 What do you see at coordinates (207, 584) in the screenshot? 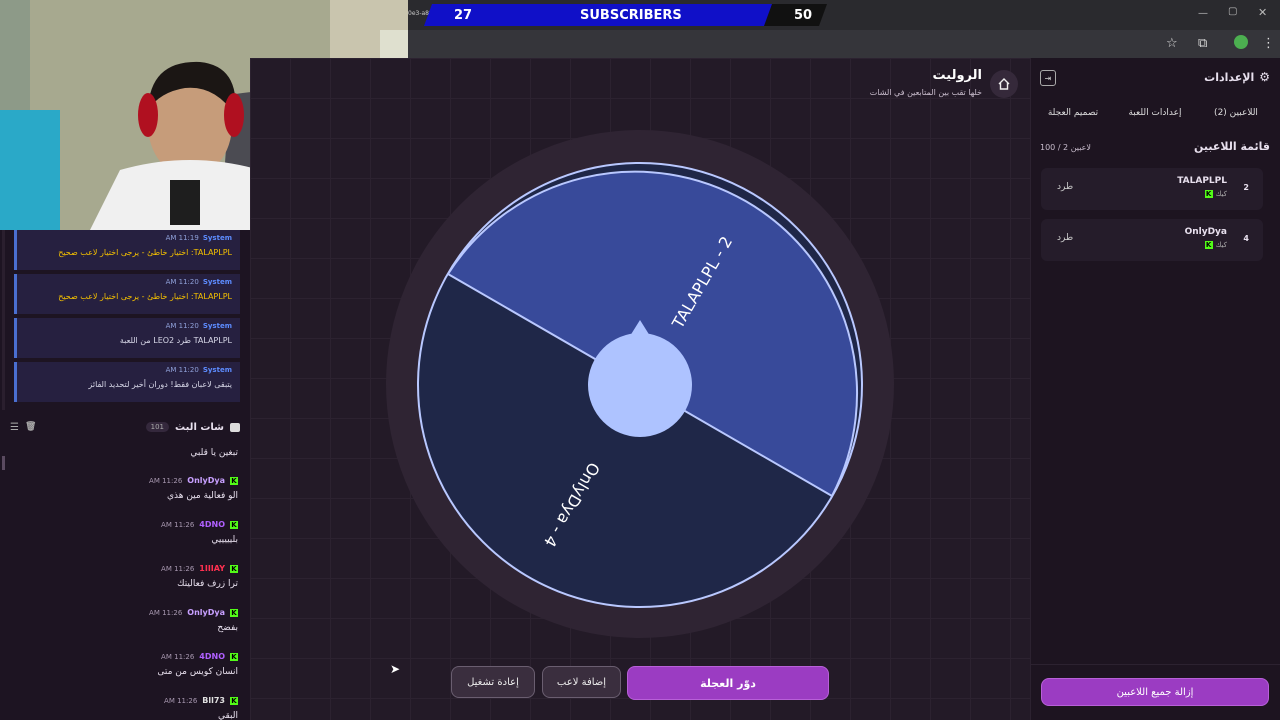
I see `chat-message-text: ترا زرف فعاليتك` at bounding box center [207, 584].